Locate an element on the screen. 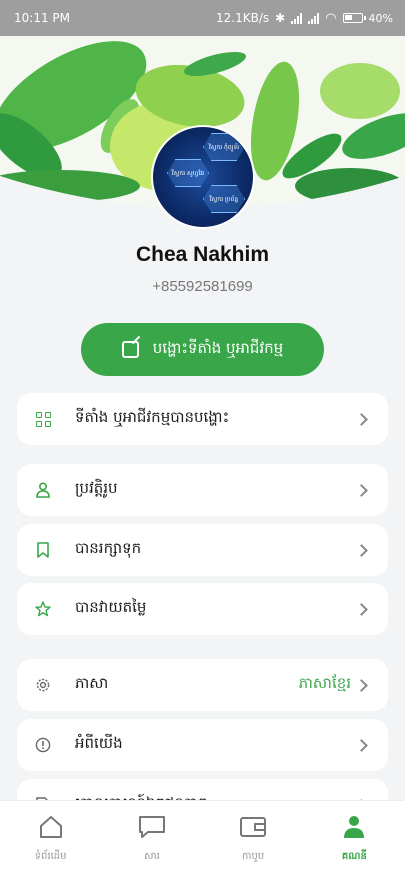 The width and height of the screenshot is (405, 878). menu-item-posted-locations: ទីតាំង ឬអាជីវកម្មបានបង្ហោះ is located at coordinates (202, 419).